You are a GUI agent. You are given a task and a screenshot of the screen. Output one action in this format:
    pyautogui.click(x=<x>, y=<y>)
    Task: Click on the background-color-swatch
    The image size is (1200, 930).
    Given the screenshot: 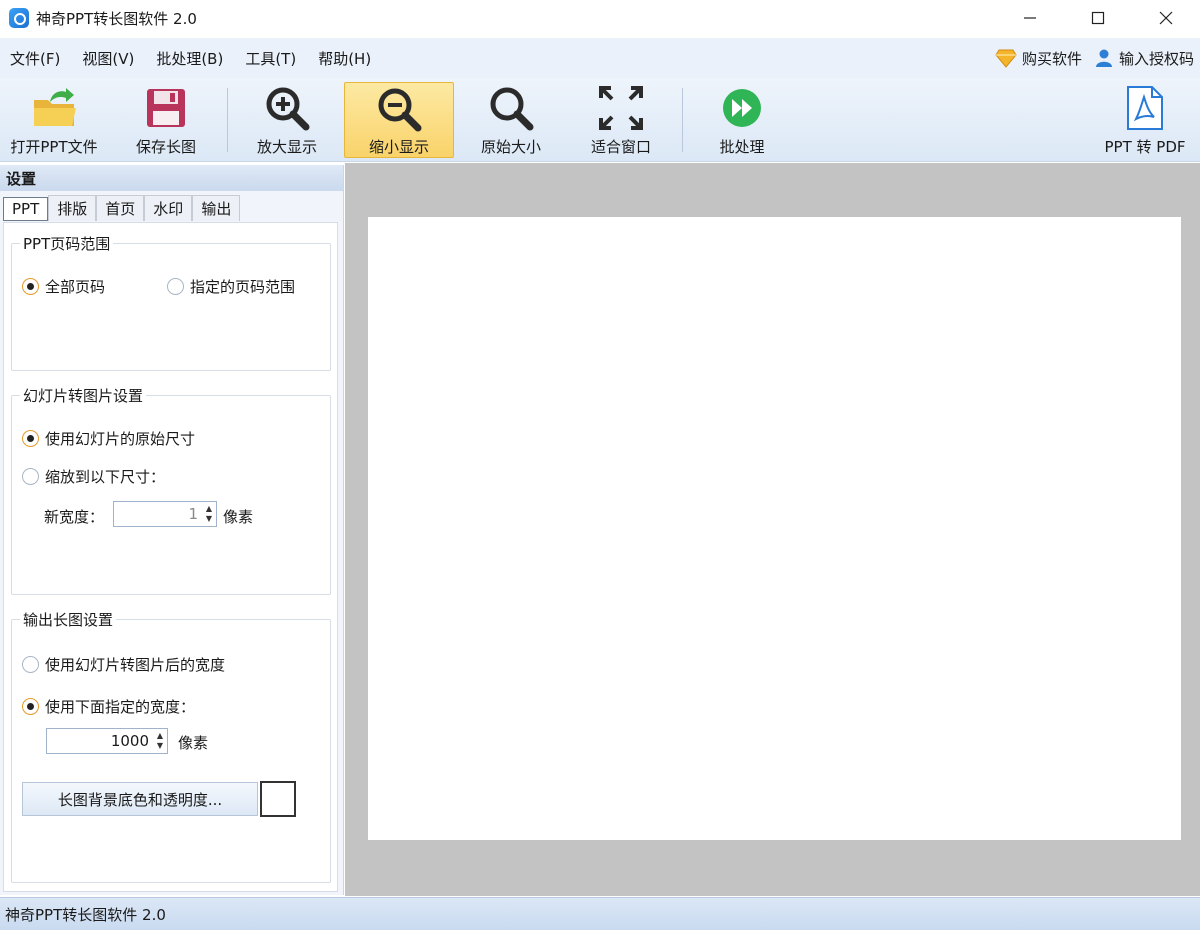 What is the action you would take?
    pyautogui.click(x=278, y=799)
    